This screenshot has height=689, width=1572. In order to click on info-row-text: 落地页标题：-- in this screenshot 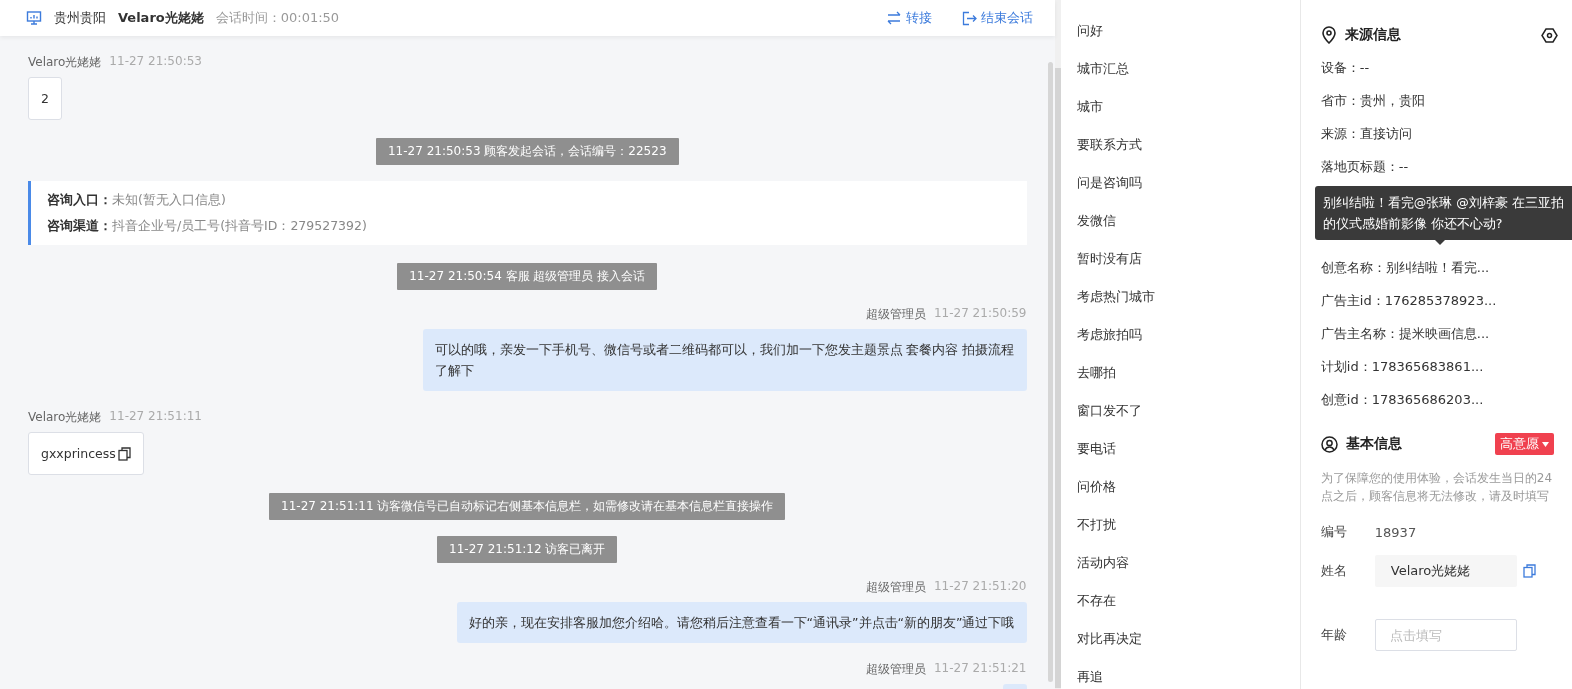, I will do `click(1365, 167)`.